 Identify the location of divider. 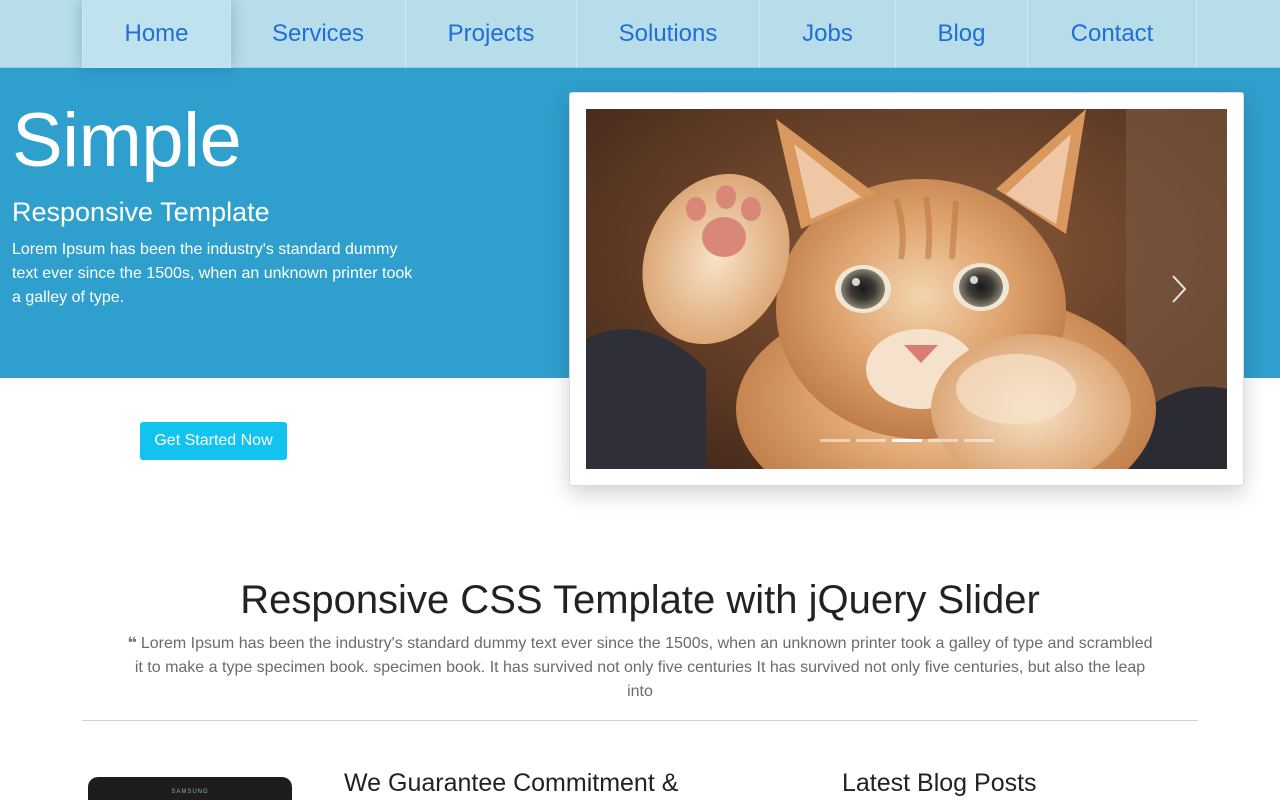
(640, 720).